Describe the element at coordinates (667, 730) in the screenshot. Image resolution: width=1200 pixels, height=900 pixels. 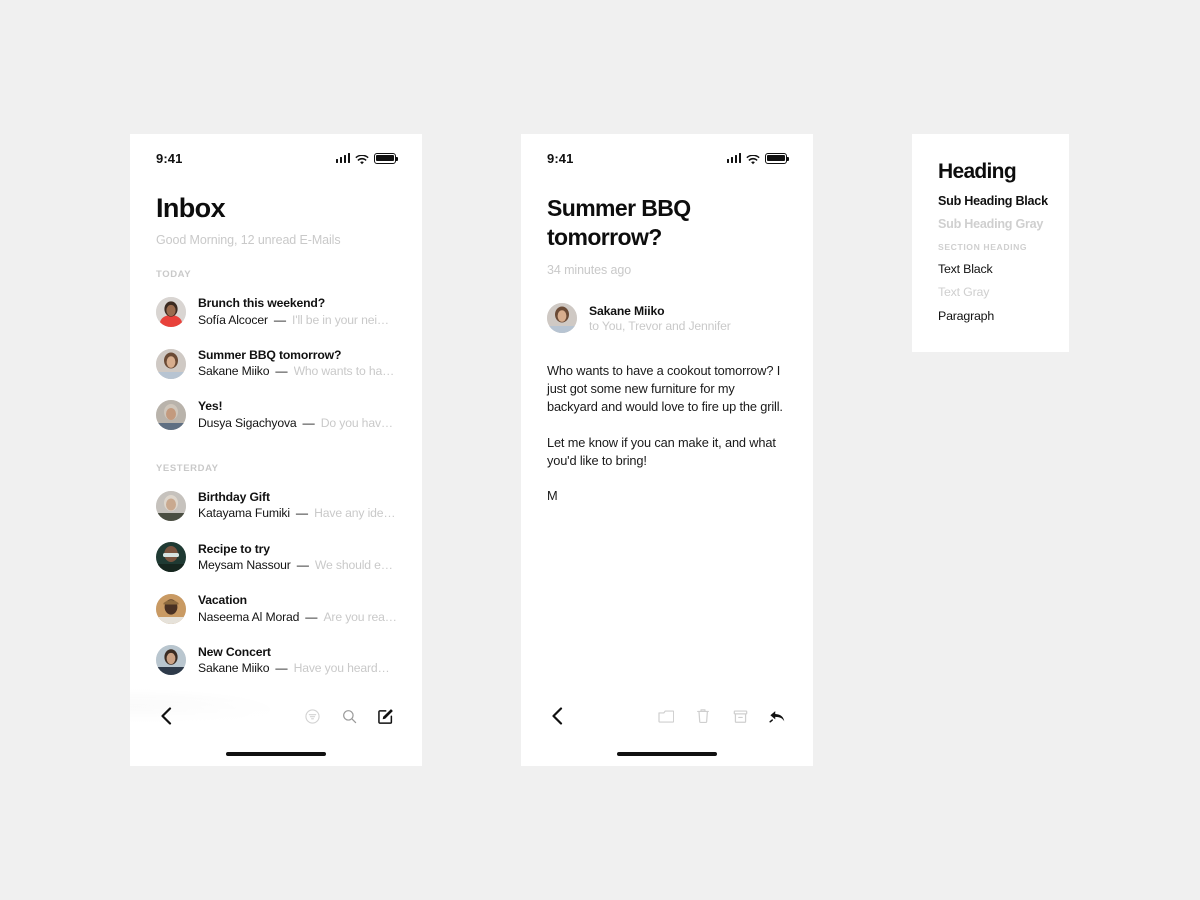
I see `detail-toolbar` at that location.